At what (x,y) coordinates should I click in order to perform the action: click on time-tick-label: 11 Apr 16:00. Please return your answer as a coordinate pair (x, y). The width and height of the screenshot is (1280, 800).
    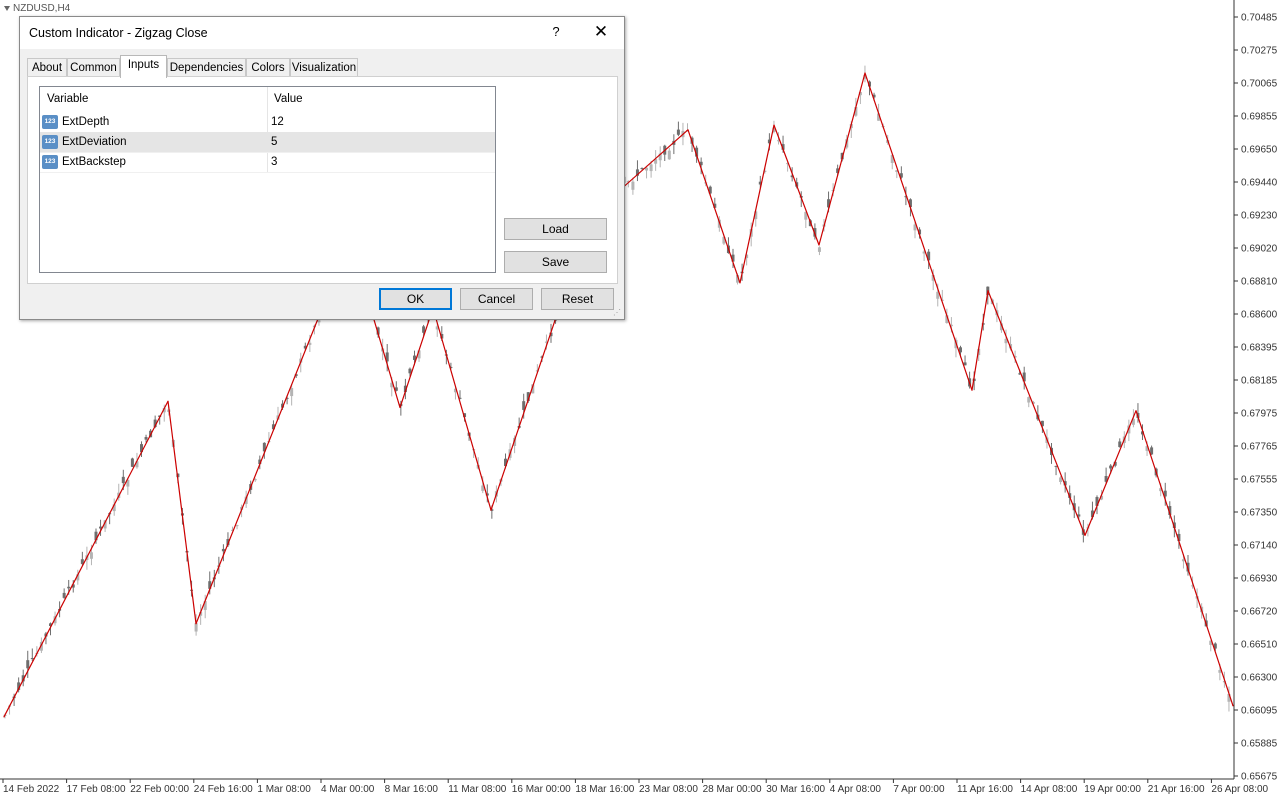
    Looking at the image, I should click on (985, 789).